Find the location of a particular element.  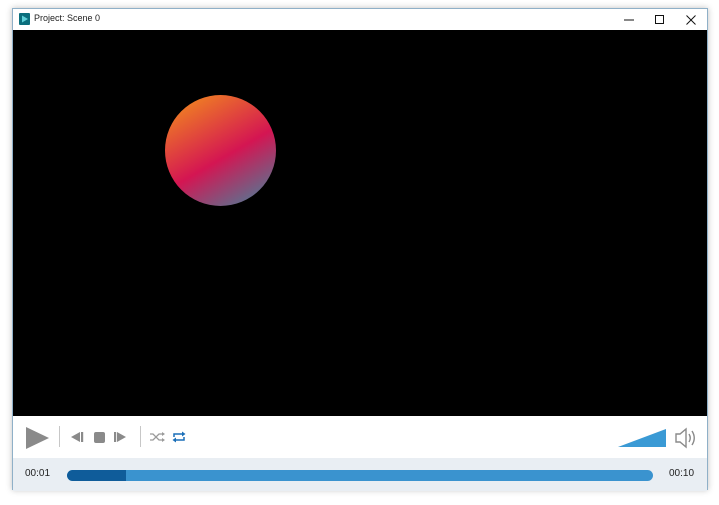

seek-bar is located at coordinates (360, 475).